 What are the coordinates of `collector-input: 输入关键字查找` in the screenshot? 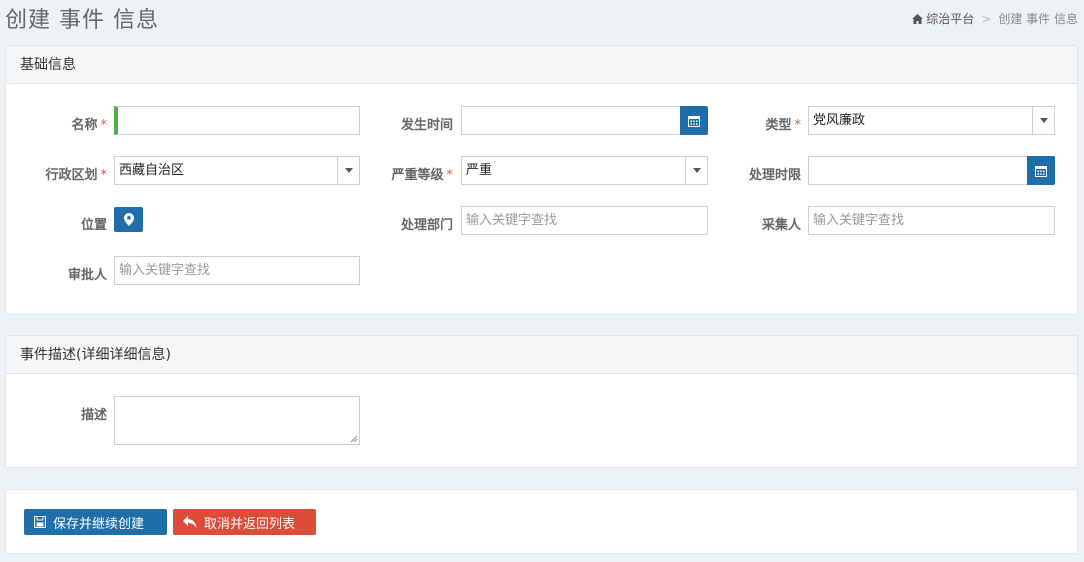 It's located at (931, 220).